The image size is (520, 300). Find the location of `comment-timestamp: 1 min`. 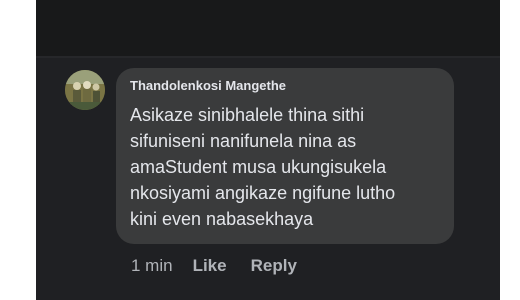

comment-timestamp: 1 min is located at coordinates (152, 266).